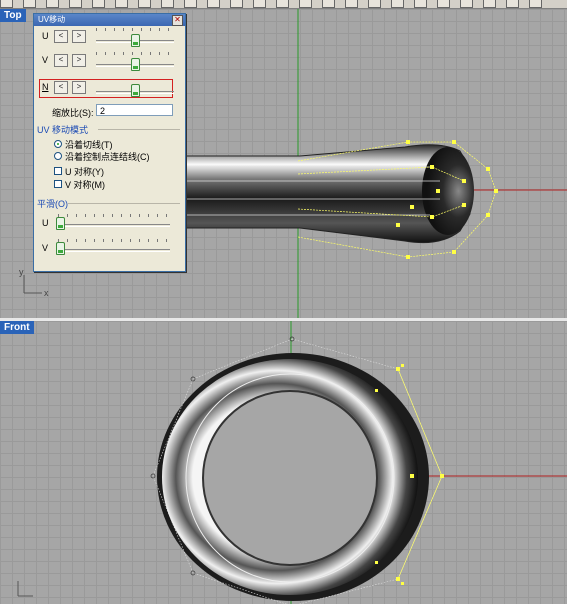 This screenshot has height=604, width=567. I want to click on u-slider-thumb, so click(135, 40).